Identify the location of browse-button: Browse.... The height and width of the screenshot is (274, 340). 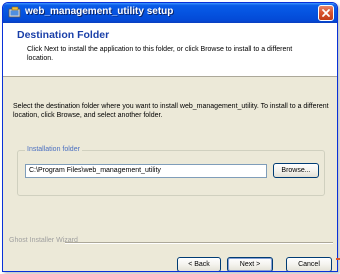
(296, 170).